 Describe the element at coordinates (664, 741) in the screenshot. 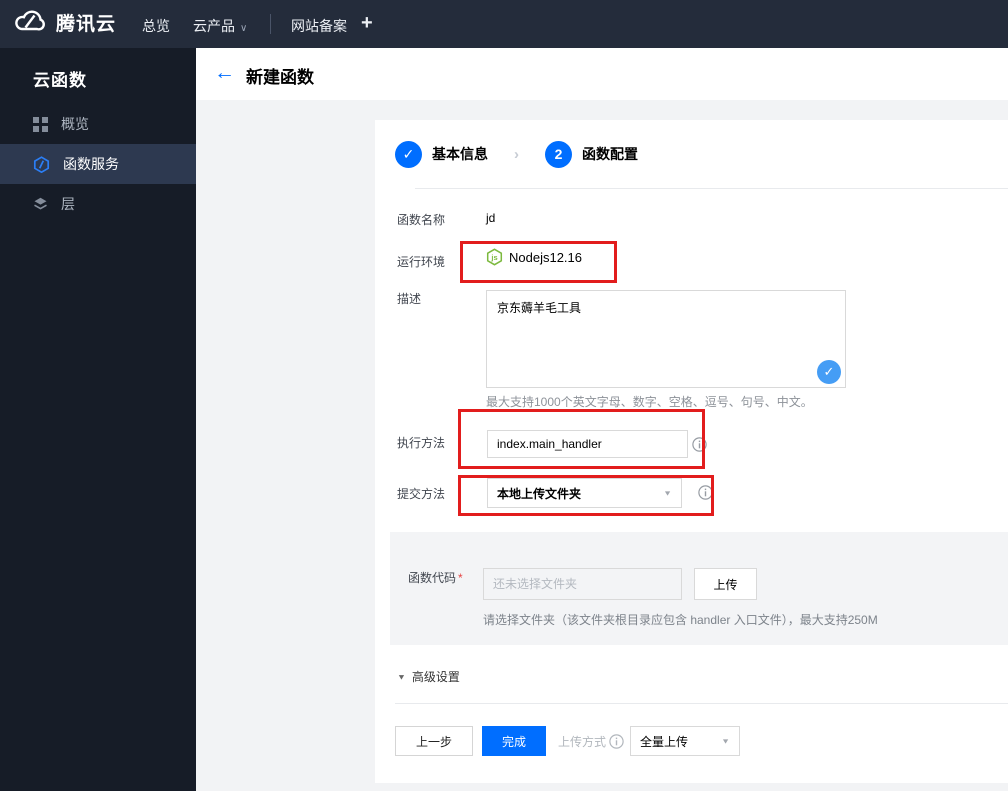

I see `upload-mode-value: 全量上传` at that location.